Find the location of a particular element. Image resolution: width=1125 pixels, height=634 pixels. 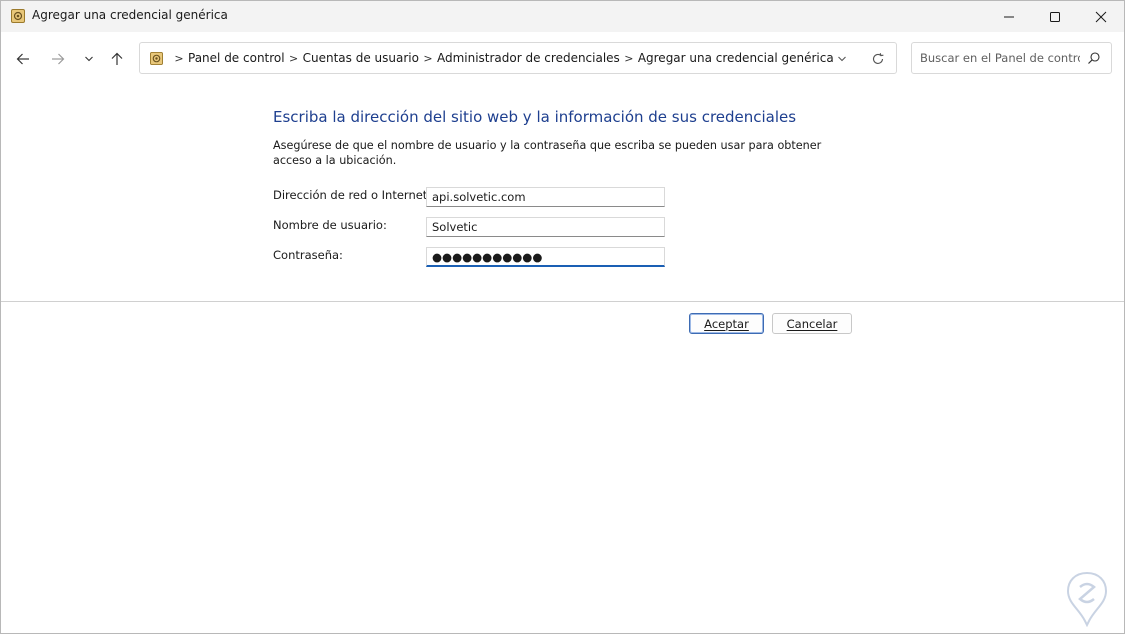

close-icon is located at coordinates (1101, 16).